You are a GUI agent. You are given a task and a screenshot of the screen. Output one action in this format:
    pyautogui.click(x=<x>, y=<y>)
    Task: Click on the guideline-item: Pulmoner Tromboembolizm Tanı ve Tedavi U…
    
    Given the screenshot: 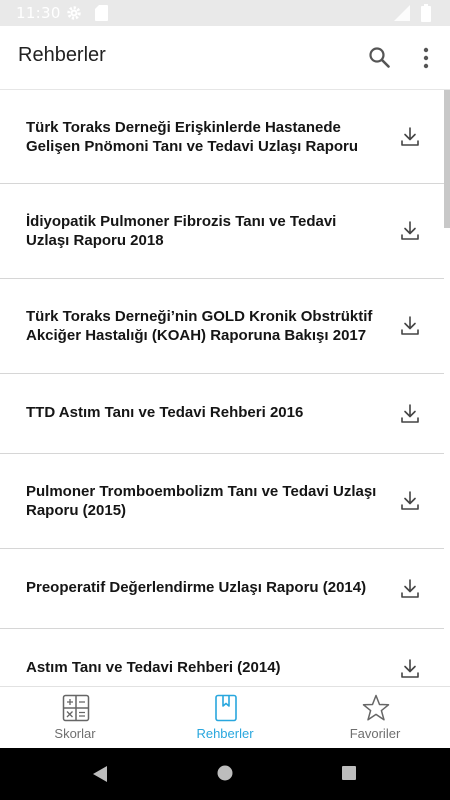 What is the action you would take?
    pyautogui.click(x=222, y=501)
    